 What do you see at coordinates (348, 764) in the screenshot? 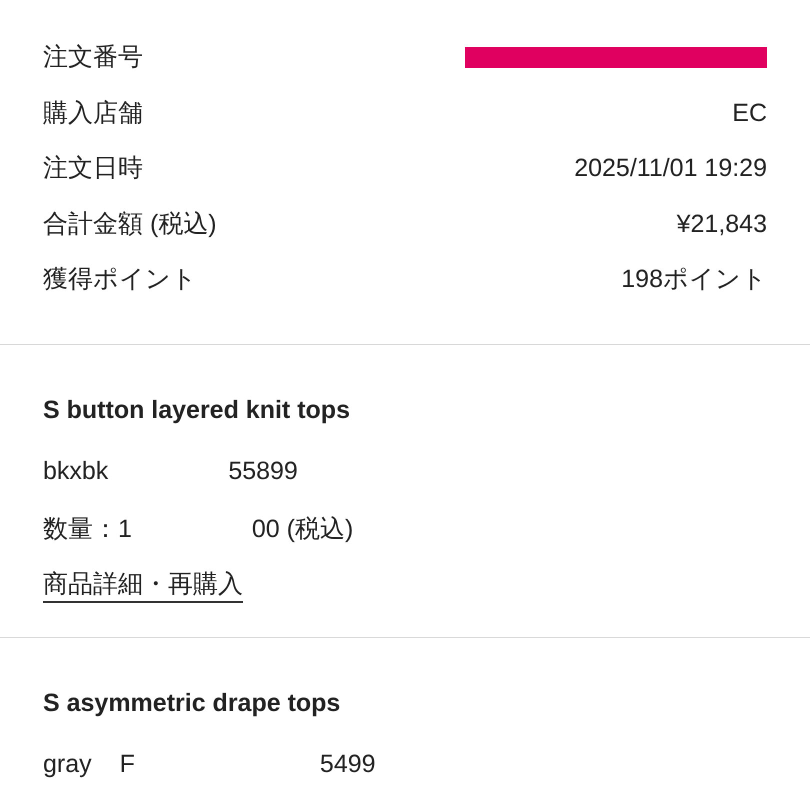
I see `product-detail: 5499` at bounding box center [348, 764].